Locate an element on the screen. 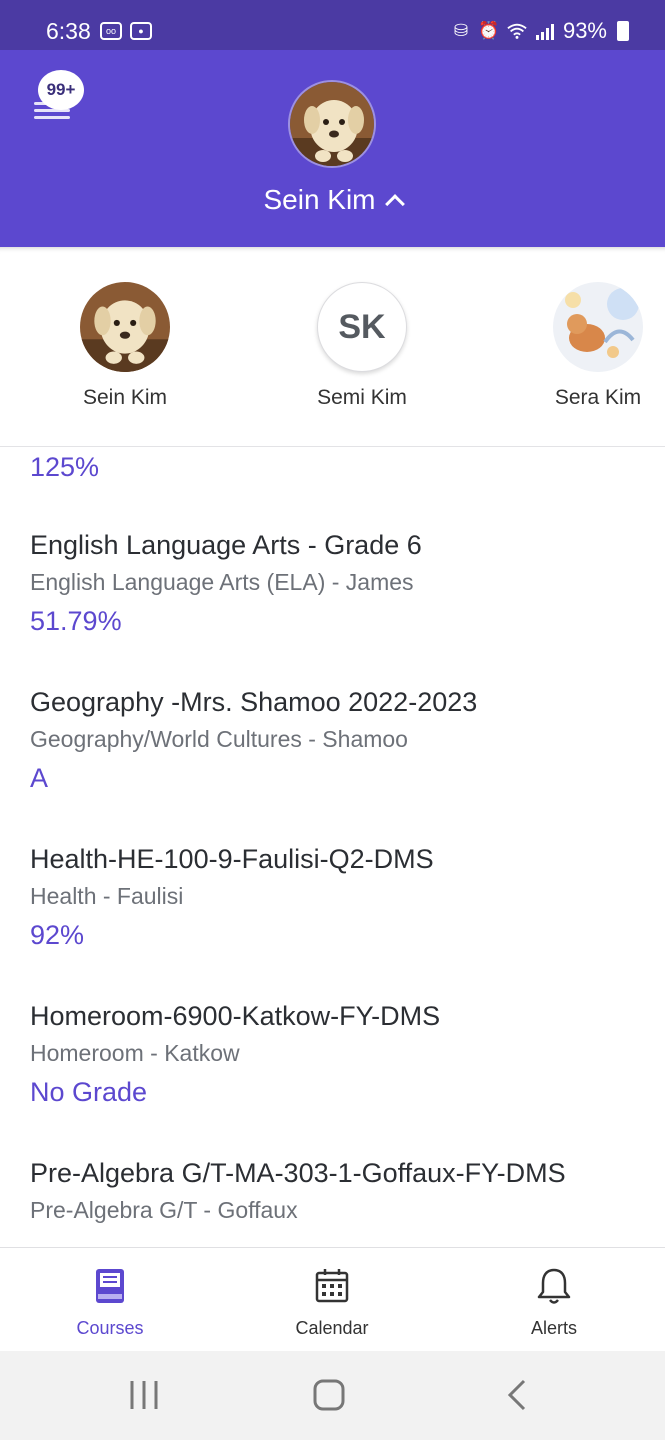  voicemail-icon: oo is located at coordinates (111, 31).